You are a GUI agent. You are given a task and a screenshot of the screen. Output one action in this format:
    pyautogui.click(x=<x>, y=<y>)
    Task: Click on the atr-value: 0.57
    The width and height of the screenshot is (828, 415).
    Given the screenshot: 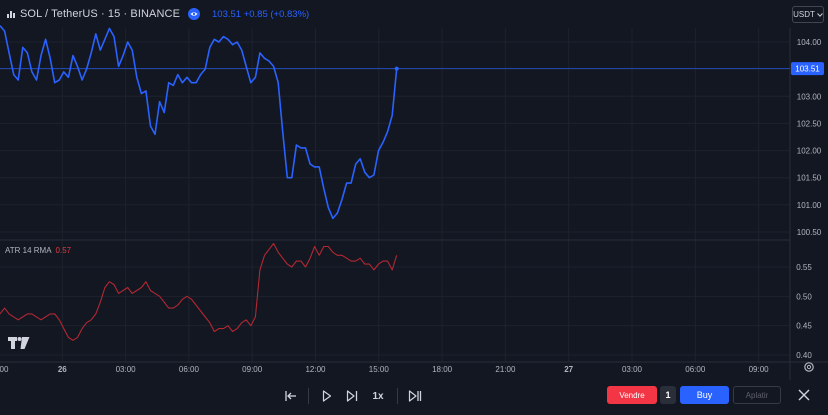 What is the action you would take?
    pyautogui.click(x=63, y=250)
    